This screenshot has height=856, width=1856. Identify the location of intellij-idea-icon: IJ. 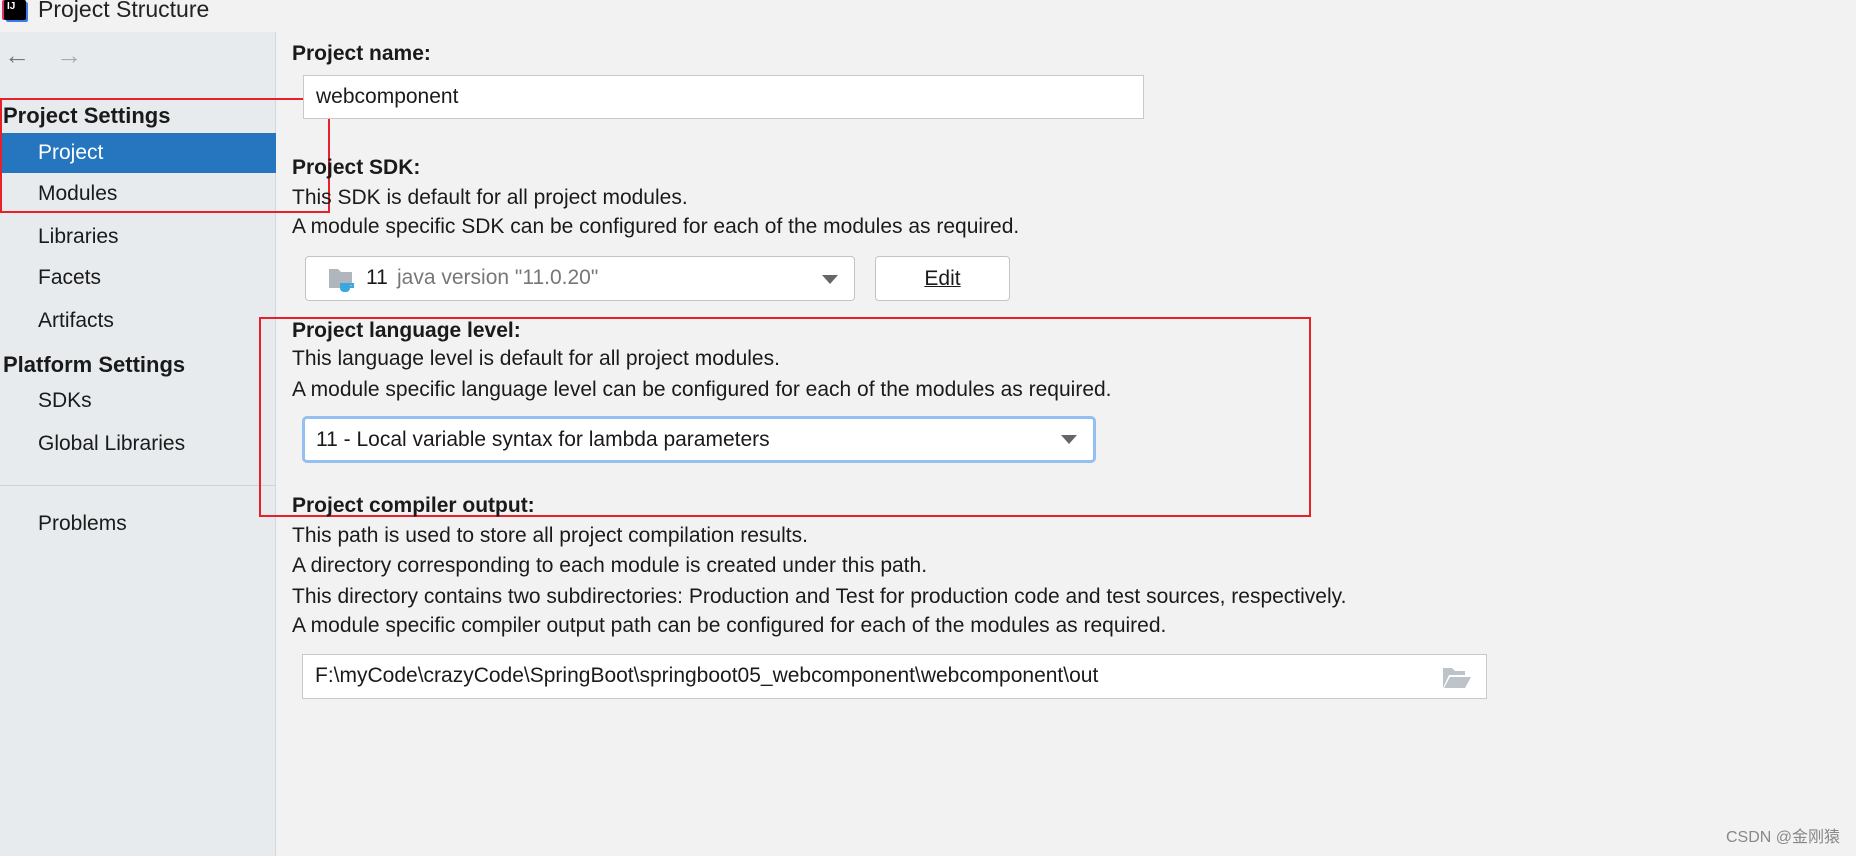
(15, 10).